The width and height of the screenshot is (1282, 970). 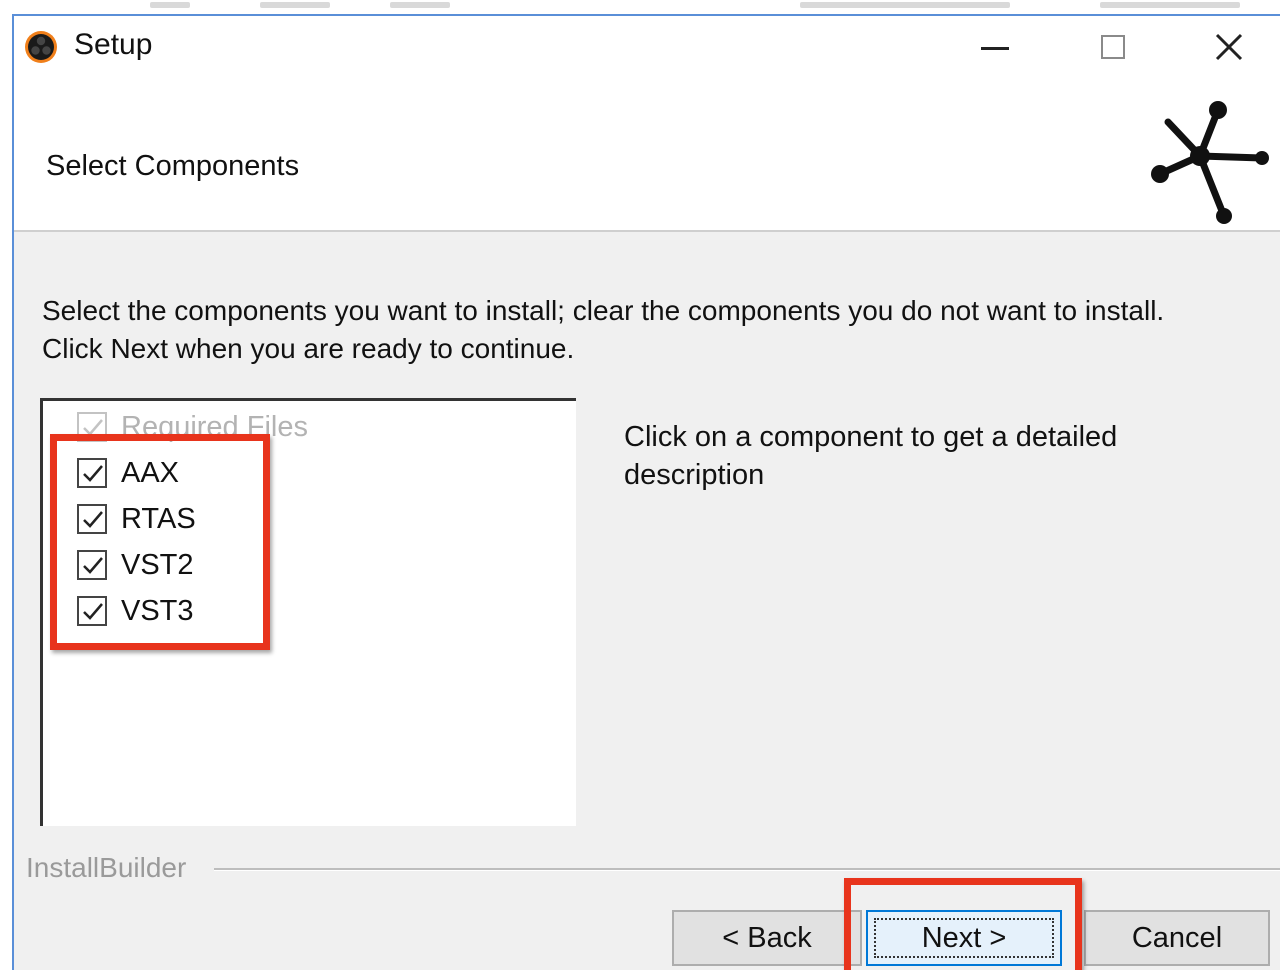 I want to click on highlight-annotation-components, so click(x=160, y=542).